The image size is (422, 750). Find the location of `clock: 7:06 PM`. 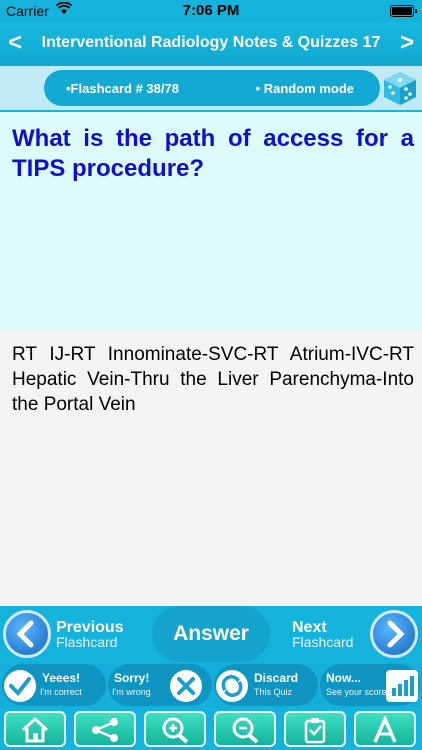

clock: 7:06 PM is located at coordinates (211, 10).